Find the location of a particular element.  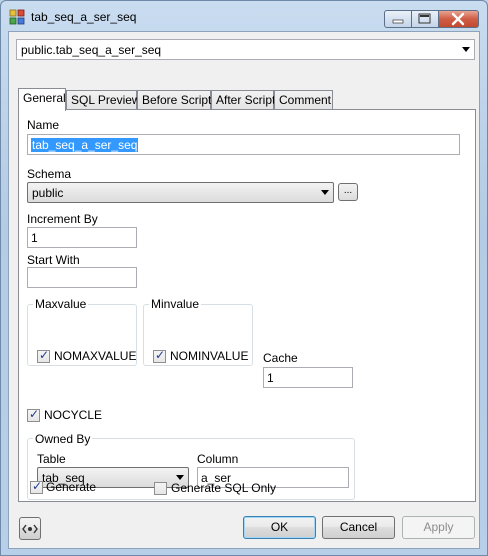

generate-sql-only-label: Generate SQL Only is located at coordinates (223, 488).